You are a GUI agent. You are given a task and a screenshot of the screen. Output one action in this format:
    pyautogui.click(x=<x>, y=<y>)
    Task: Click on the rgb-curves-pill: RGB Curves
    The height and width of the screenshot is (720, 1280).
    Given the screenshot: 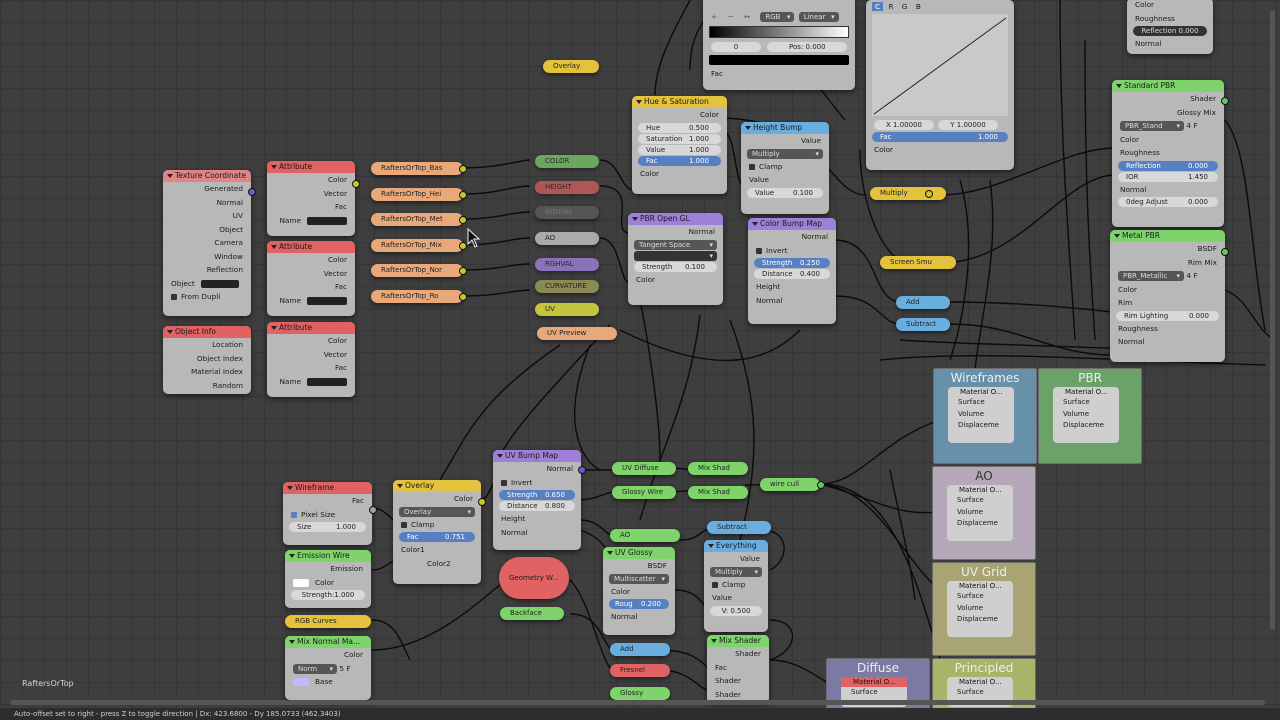 What is the action you would take?
    pyautogui.click(x=328, y=621)
    